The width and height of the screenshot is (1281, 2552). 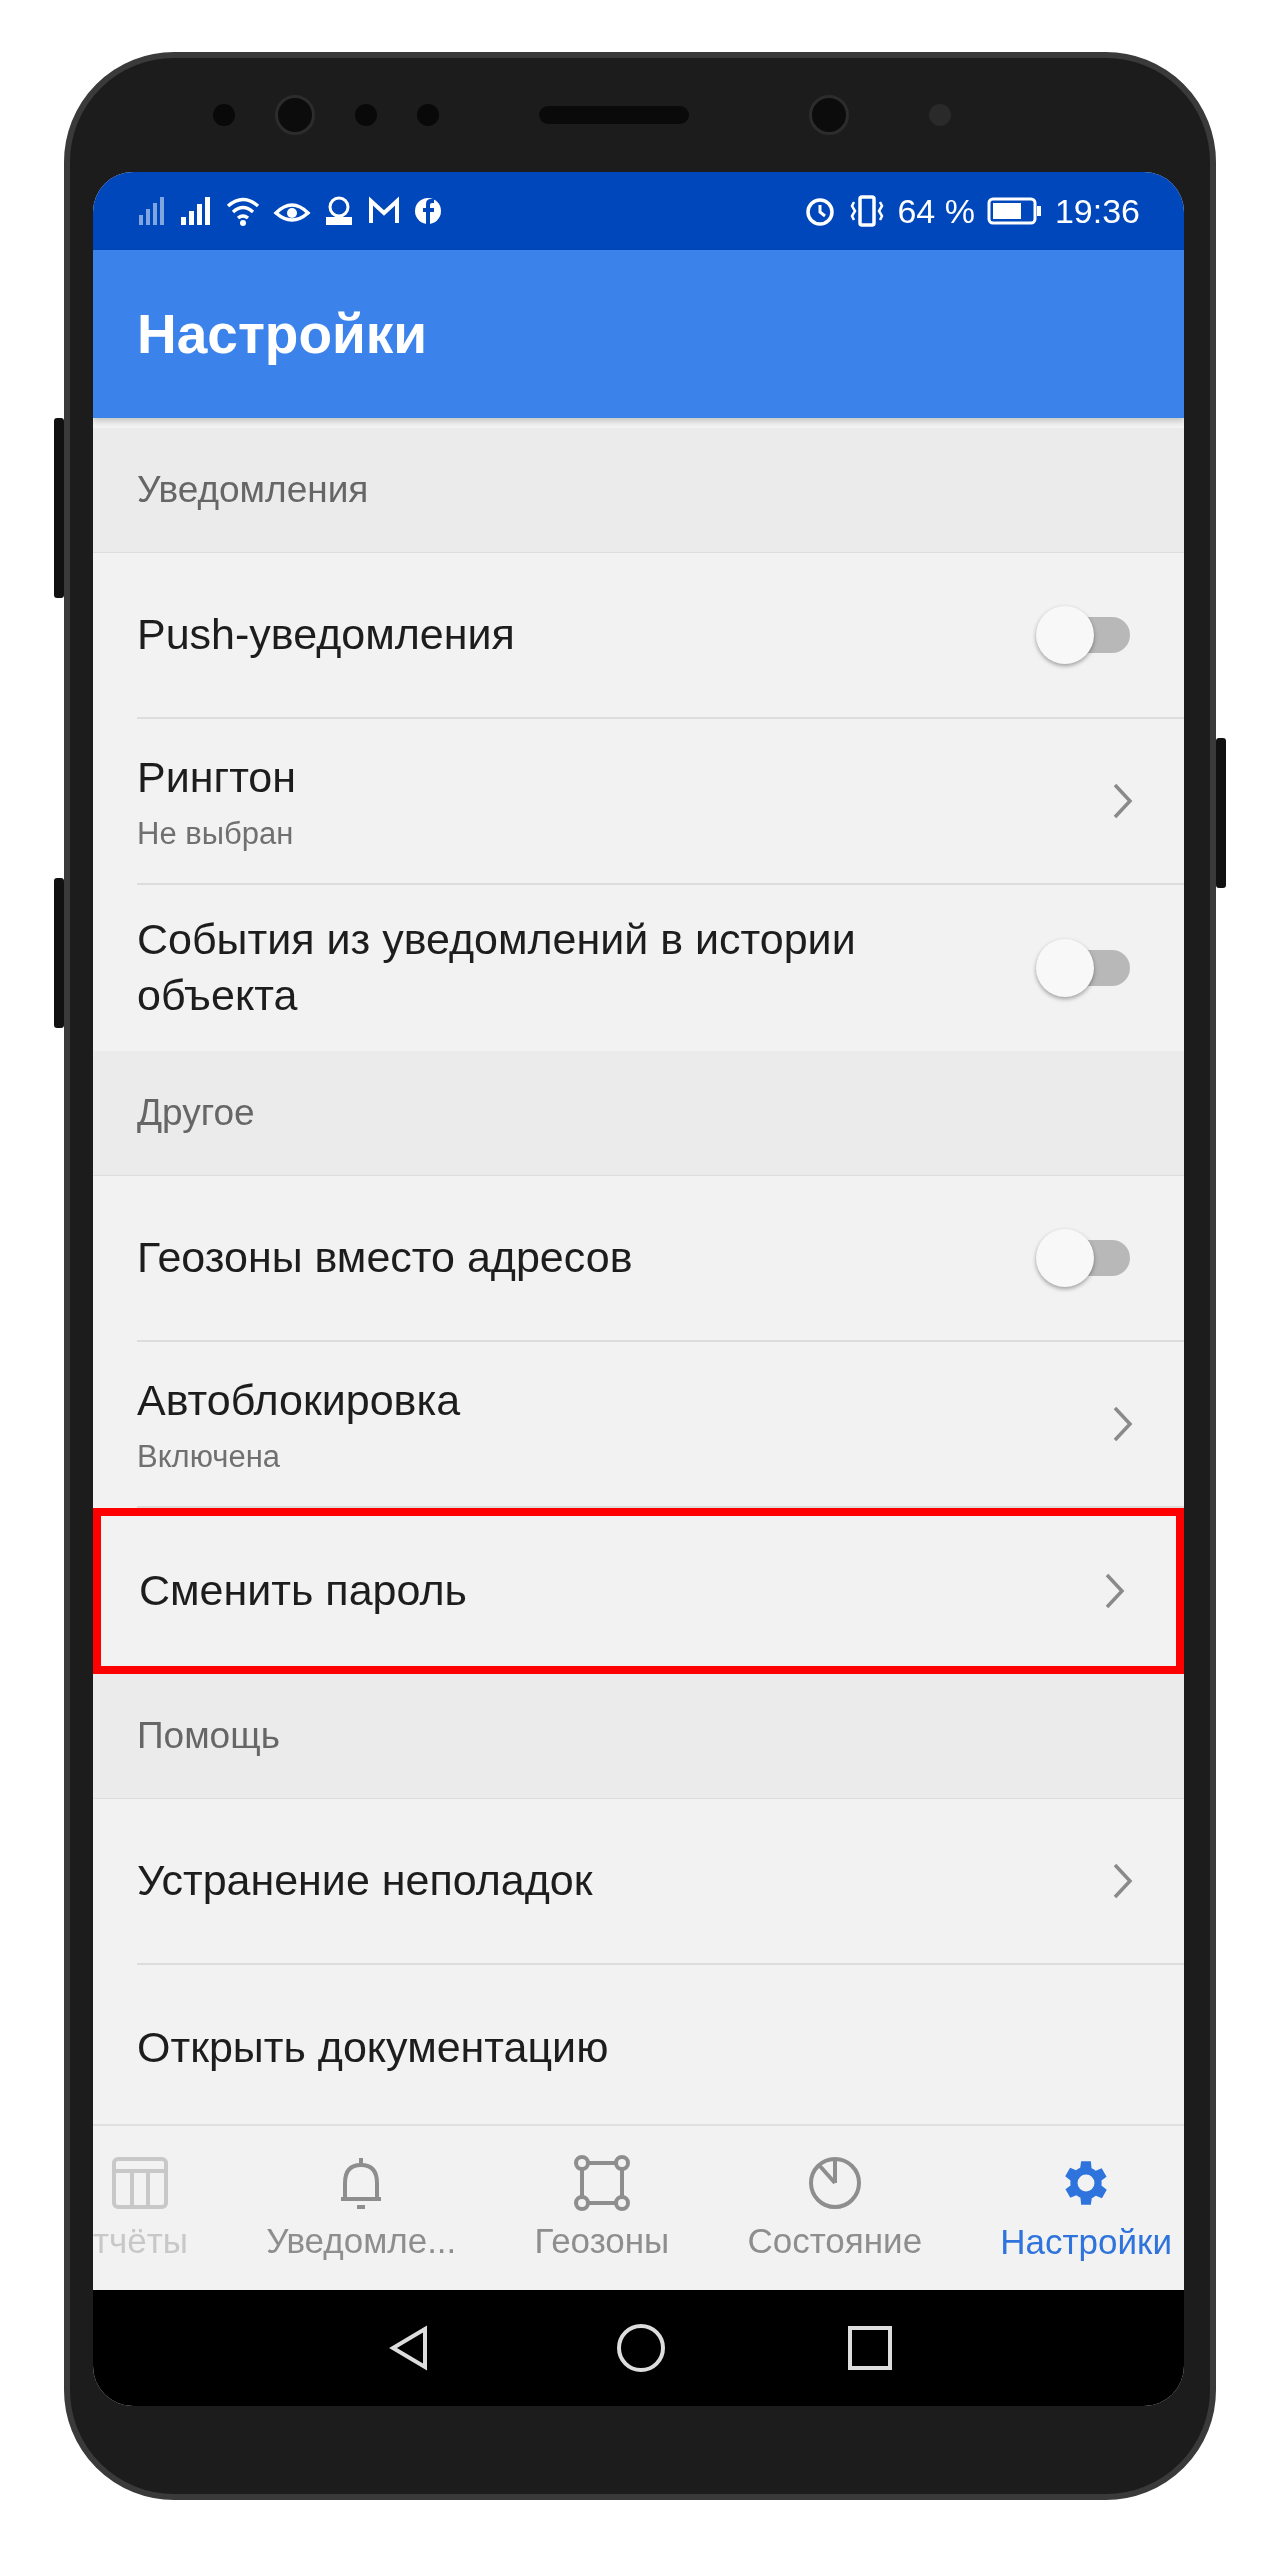 What do you see at coordinates (638, 1591) in the screenshot?
I see `highlighted-setting-row: Сменить пароль` at bounding box center [638, 1591].